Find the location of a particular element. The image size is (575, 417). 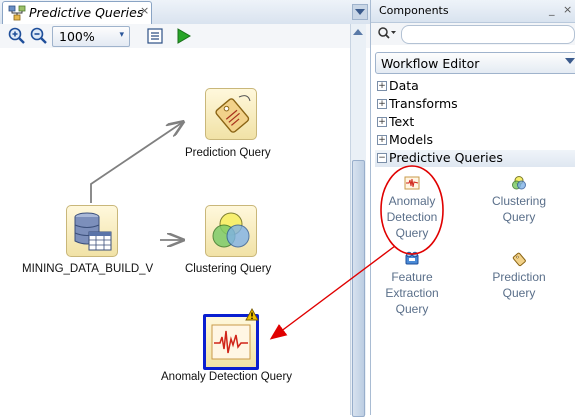

scrollbar-thumb is located at coordinates (358, 288).